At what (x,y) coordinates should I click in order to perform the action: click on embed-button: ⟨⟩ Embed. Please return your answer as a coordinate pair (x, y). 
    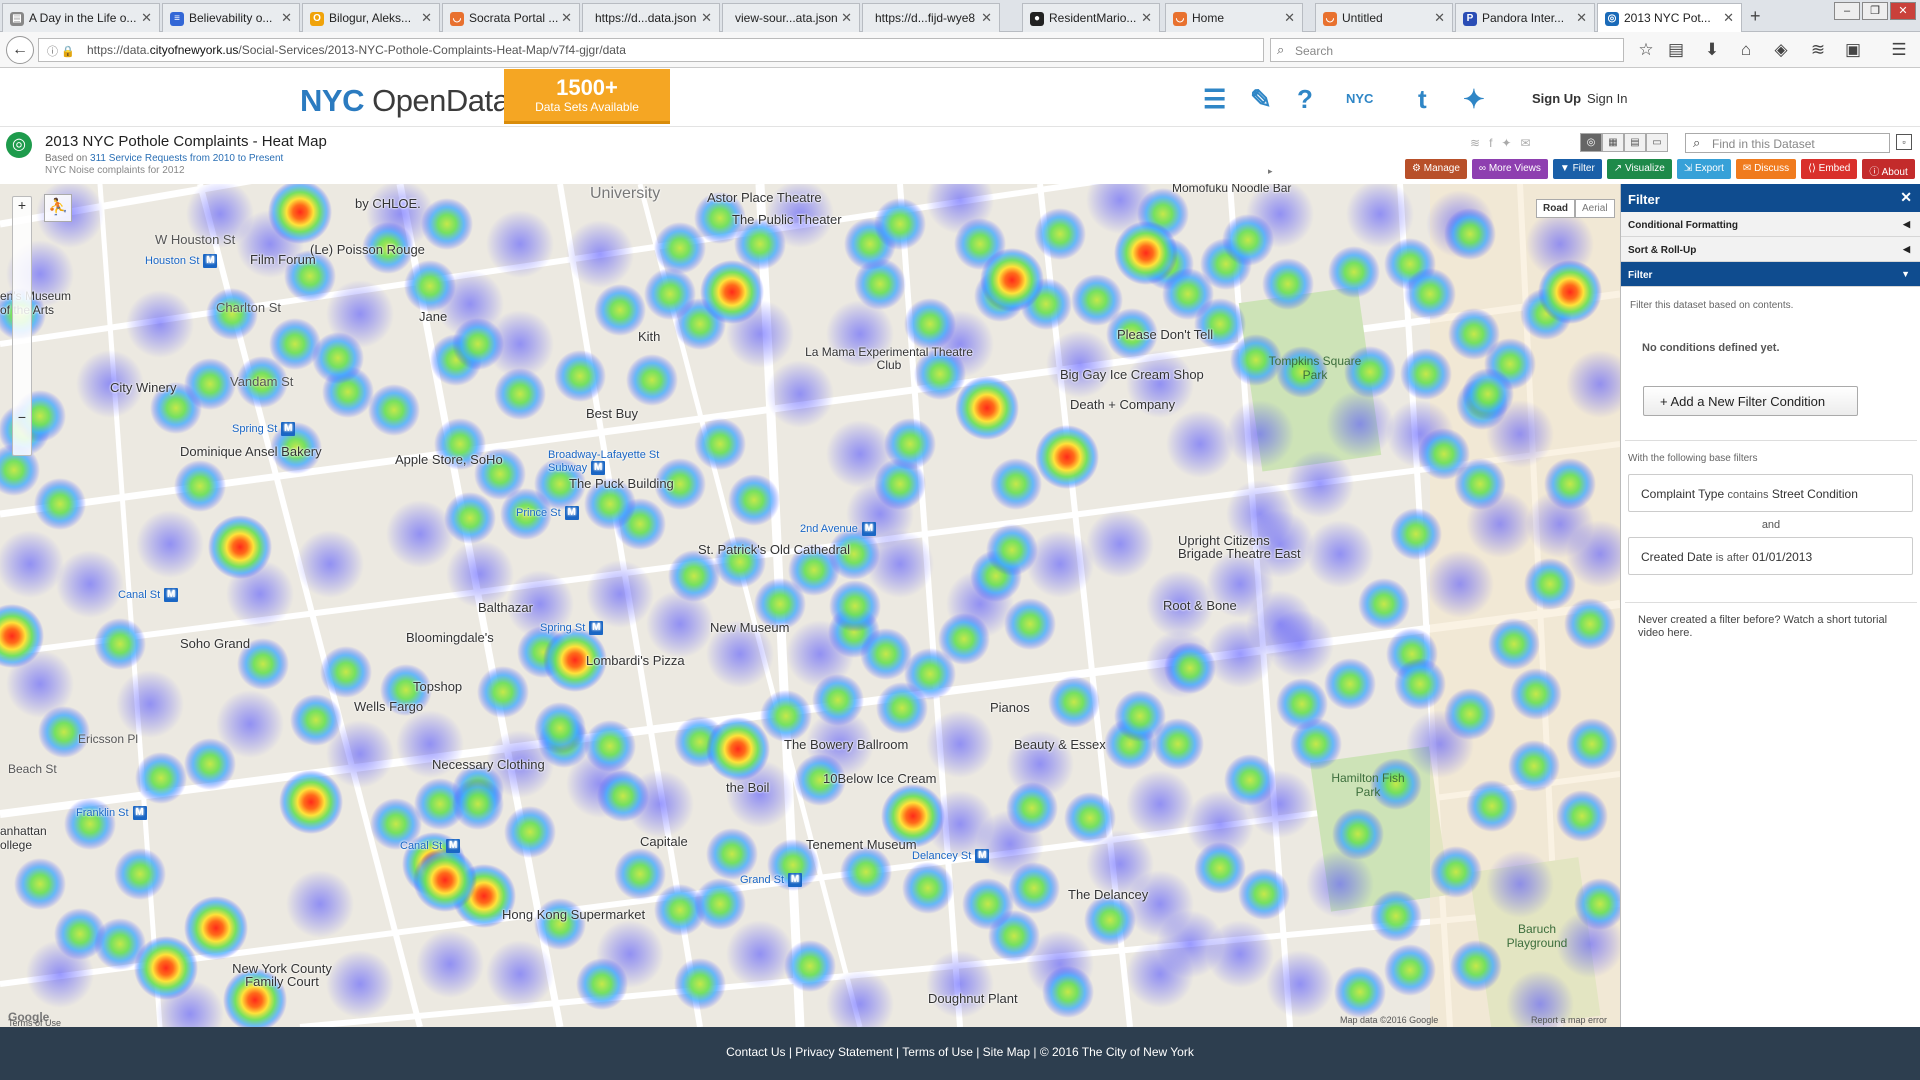
    Looking at the image, I should click on (1829, 169).